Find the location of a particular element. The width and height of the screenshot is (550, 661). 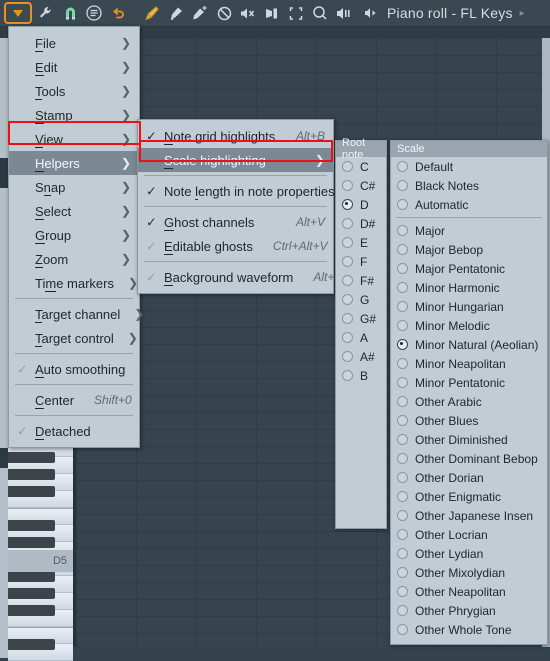

menu-item-view: View ❯ is located at coordinates (74, 139).